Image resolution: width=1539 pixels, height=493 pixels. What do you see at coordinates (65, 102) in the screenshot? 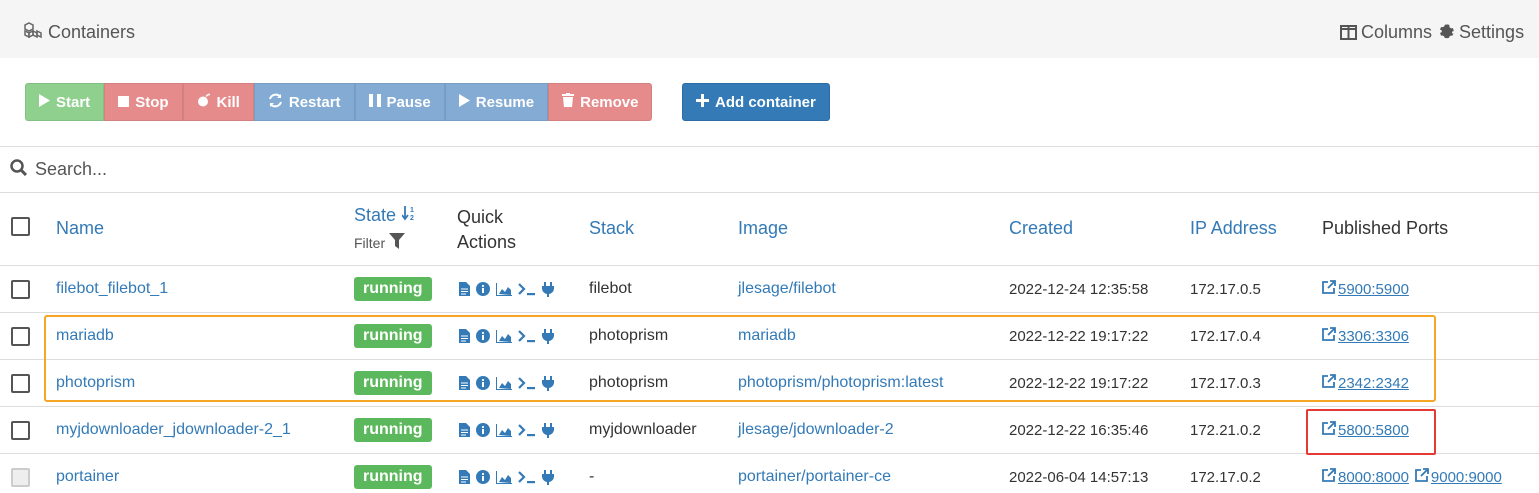
I see `start-button: Start` at bounding box center [65, 102].